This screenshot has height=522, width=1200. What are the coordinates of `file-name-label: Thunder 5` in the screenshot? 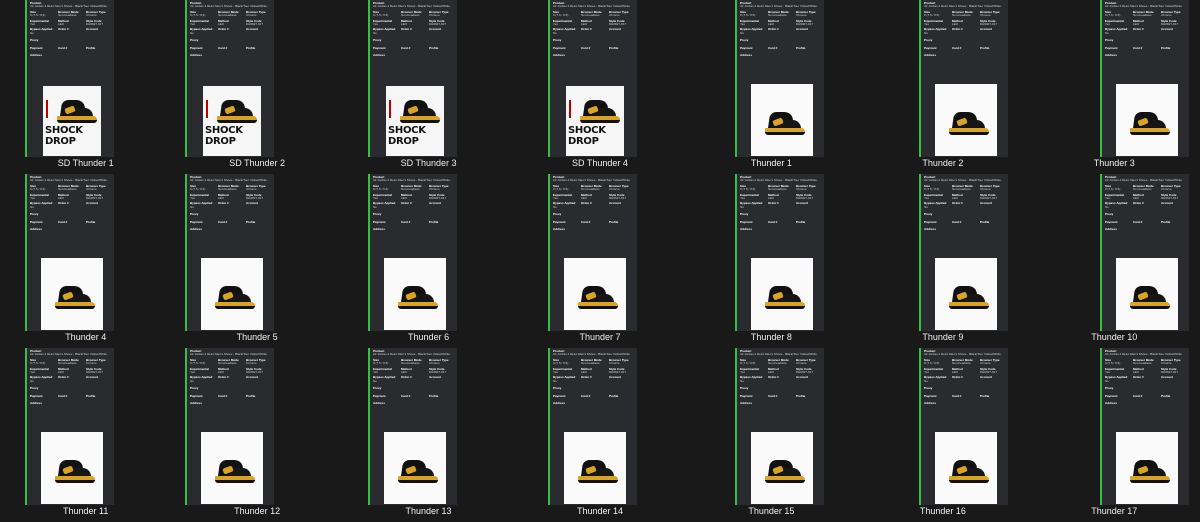 It's located at (257, 337).